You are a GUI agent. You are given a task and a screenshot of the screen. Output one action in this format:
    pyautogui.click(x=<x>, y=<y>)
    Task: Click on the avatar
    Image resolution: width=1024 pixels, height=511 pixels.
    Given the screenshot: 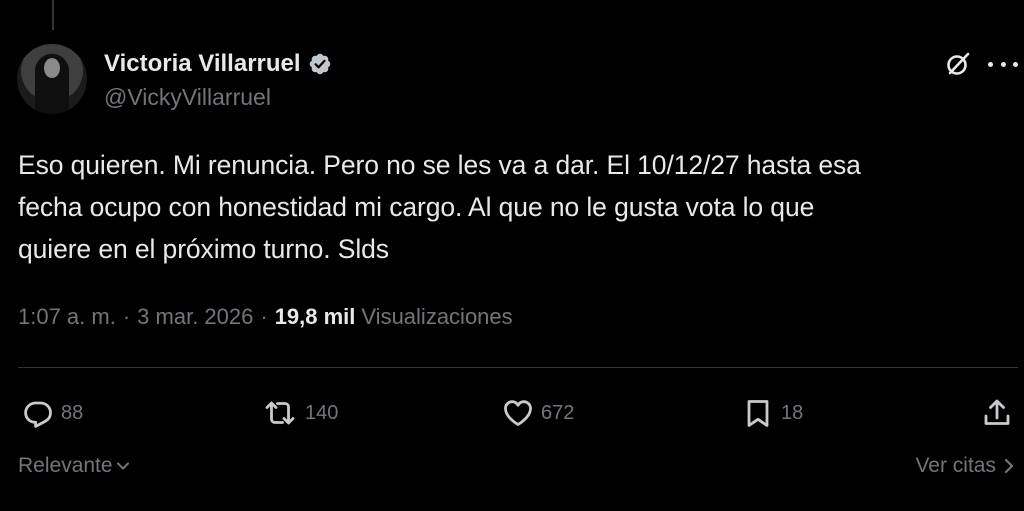 What is the action you would take?
    pyautogui.click(x=52, y=79)
    